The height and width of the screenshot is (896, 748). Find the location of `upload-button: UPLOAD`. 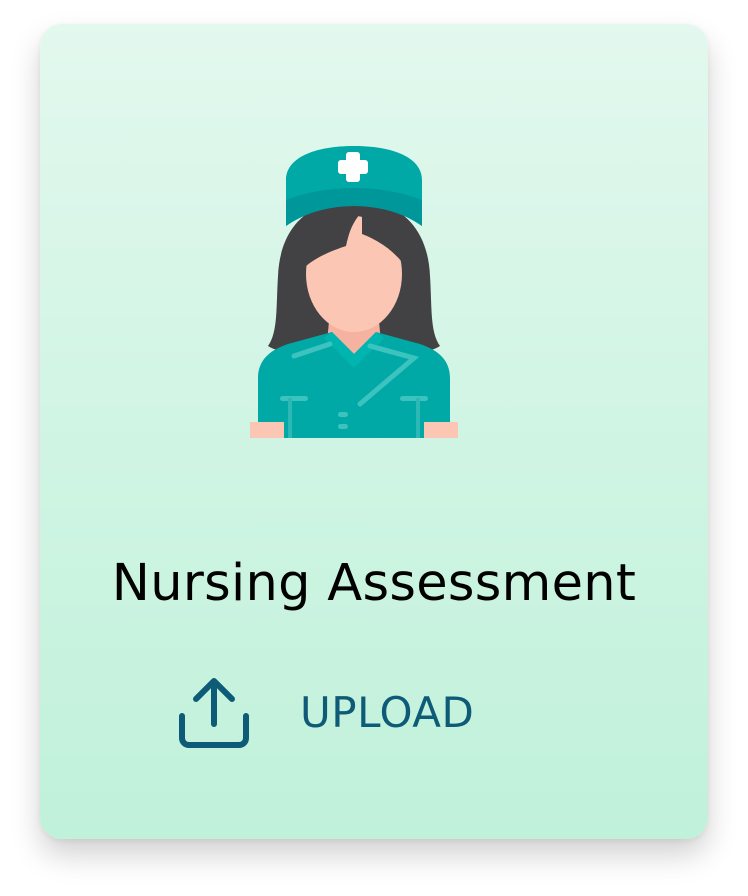

upload-button: UPLOAD is located at coordinates (339, 712).